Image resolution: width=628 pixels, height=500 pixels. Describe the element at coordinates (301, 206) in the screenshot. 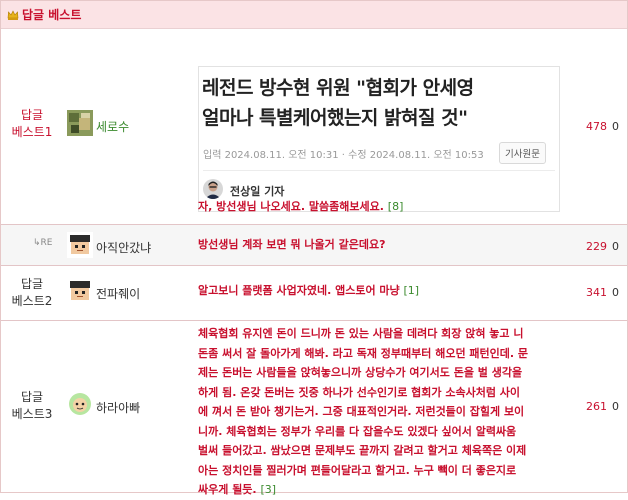

I see `comment-text: 자, 방선생님 나오세요. 말씀좀해보세요. [8]` at that location.